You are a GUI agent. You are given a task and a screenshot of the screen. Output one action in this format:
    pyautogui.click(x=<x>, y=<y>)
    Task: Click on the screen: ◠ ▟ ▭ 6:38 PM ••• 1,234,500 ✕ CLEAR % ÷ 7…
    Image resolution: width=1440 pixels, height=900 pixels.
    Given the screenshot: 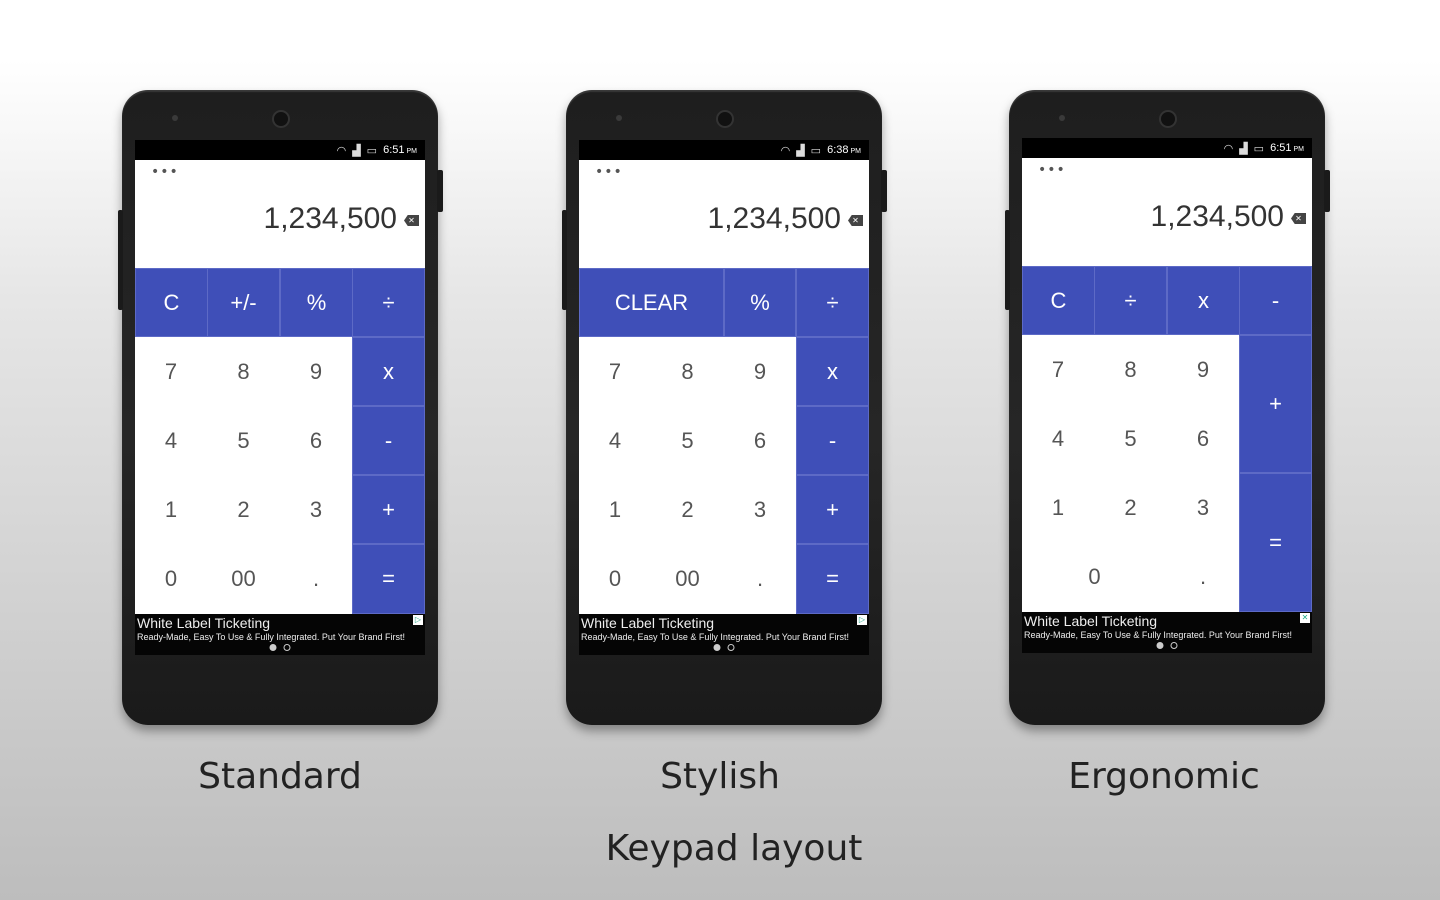 What is the action you would take?
    pyautogui.click(x=724, y=397)
    